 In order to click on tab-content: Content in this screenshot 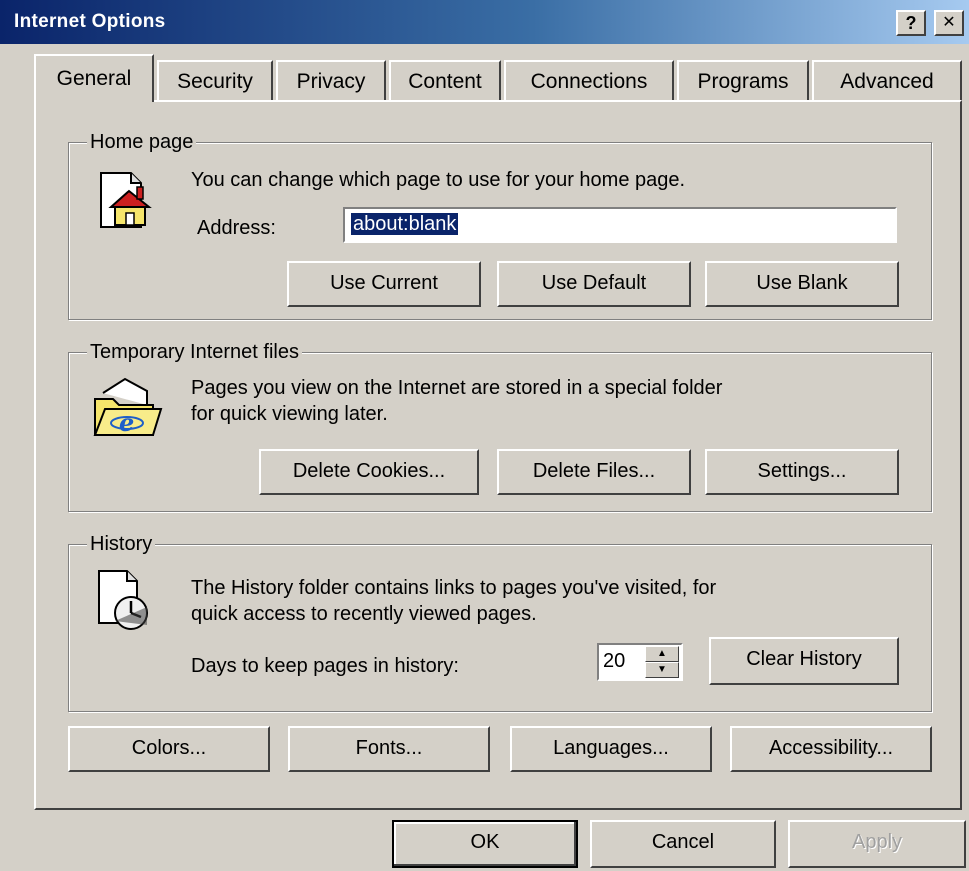, I will do `click(445, 80)`.